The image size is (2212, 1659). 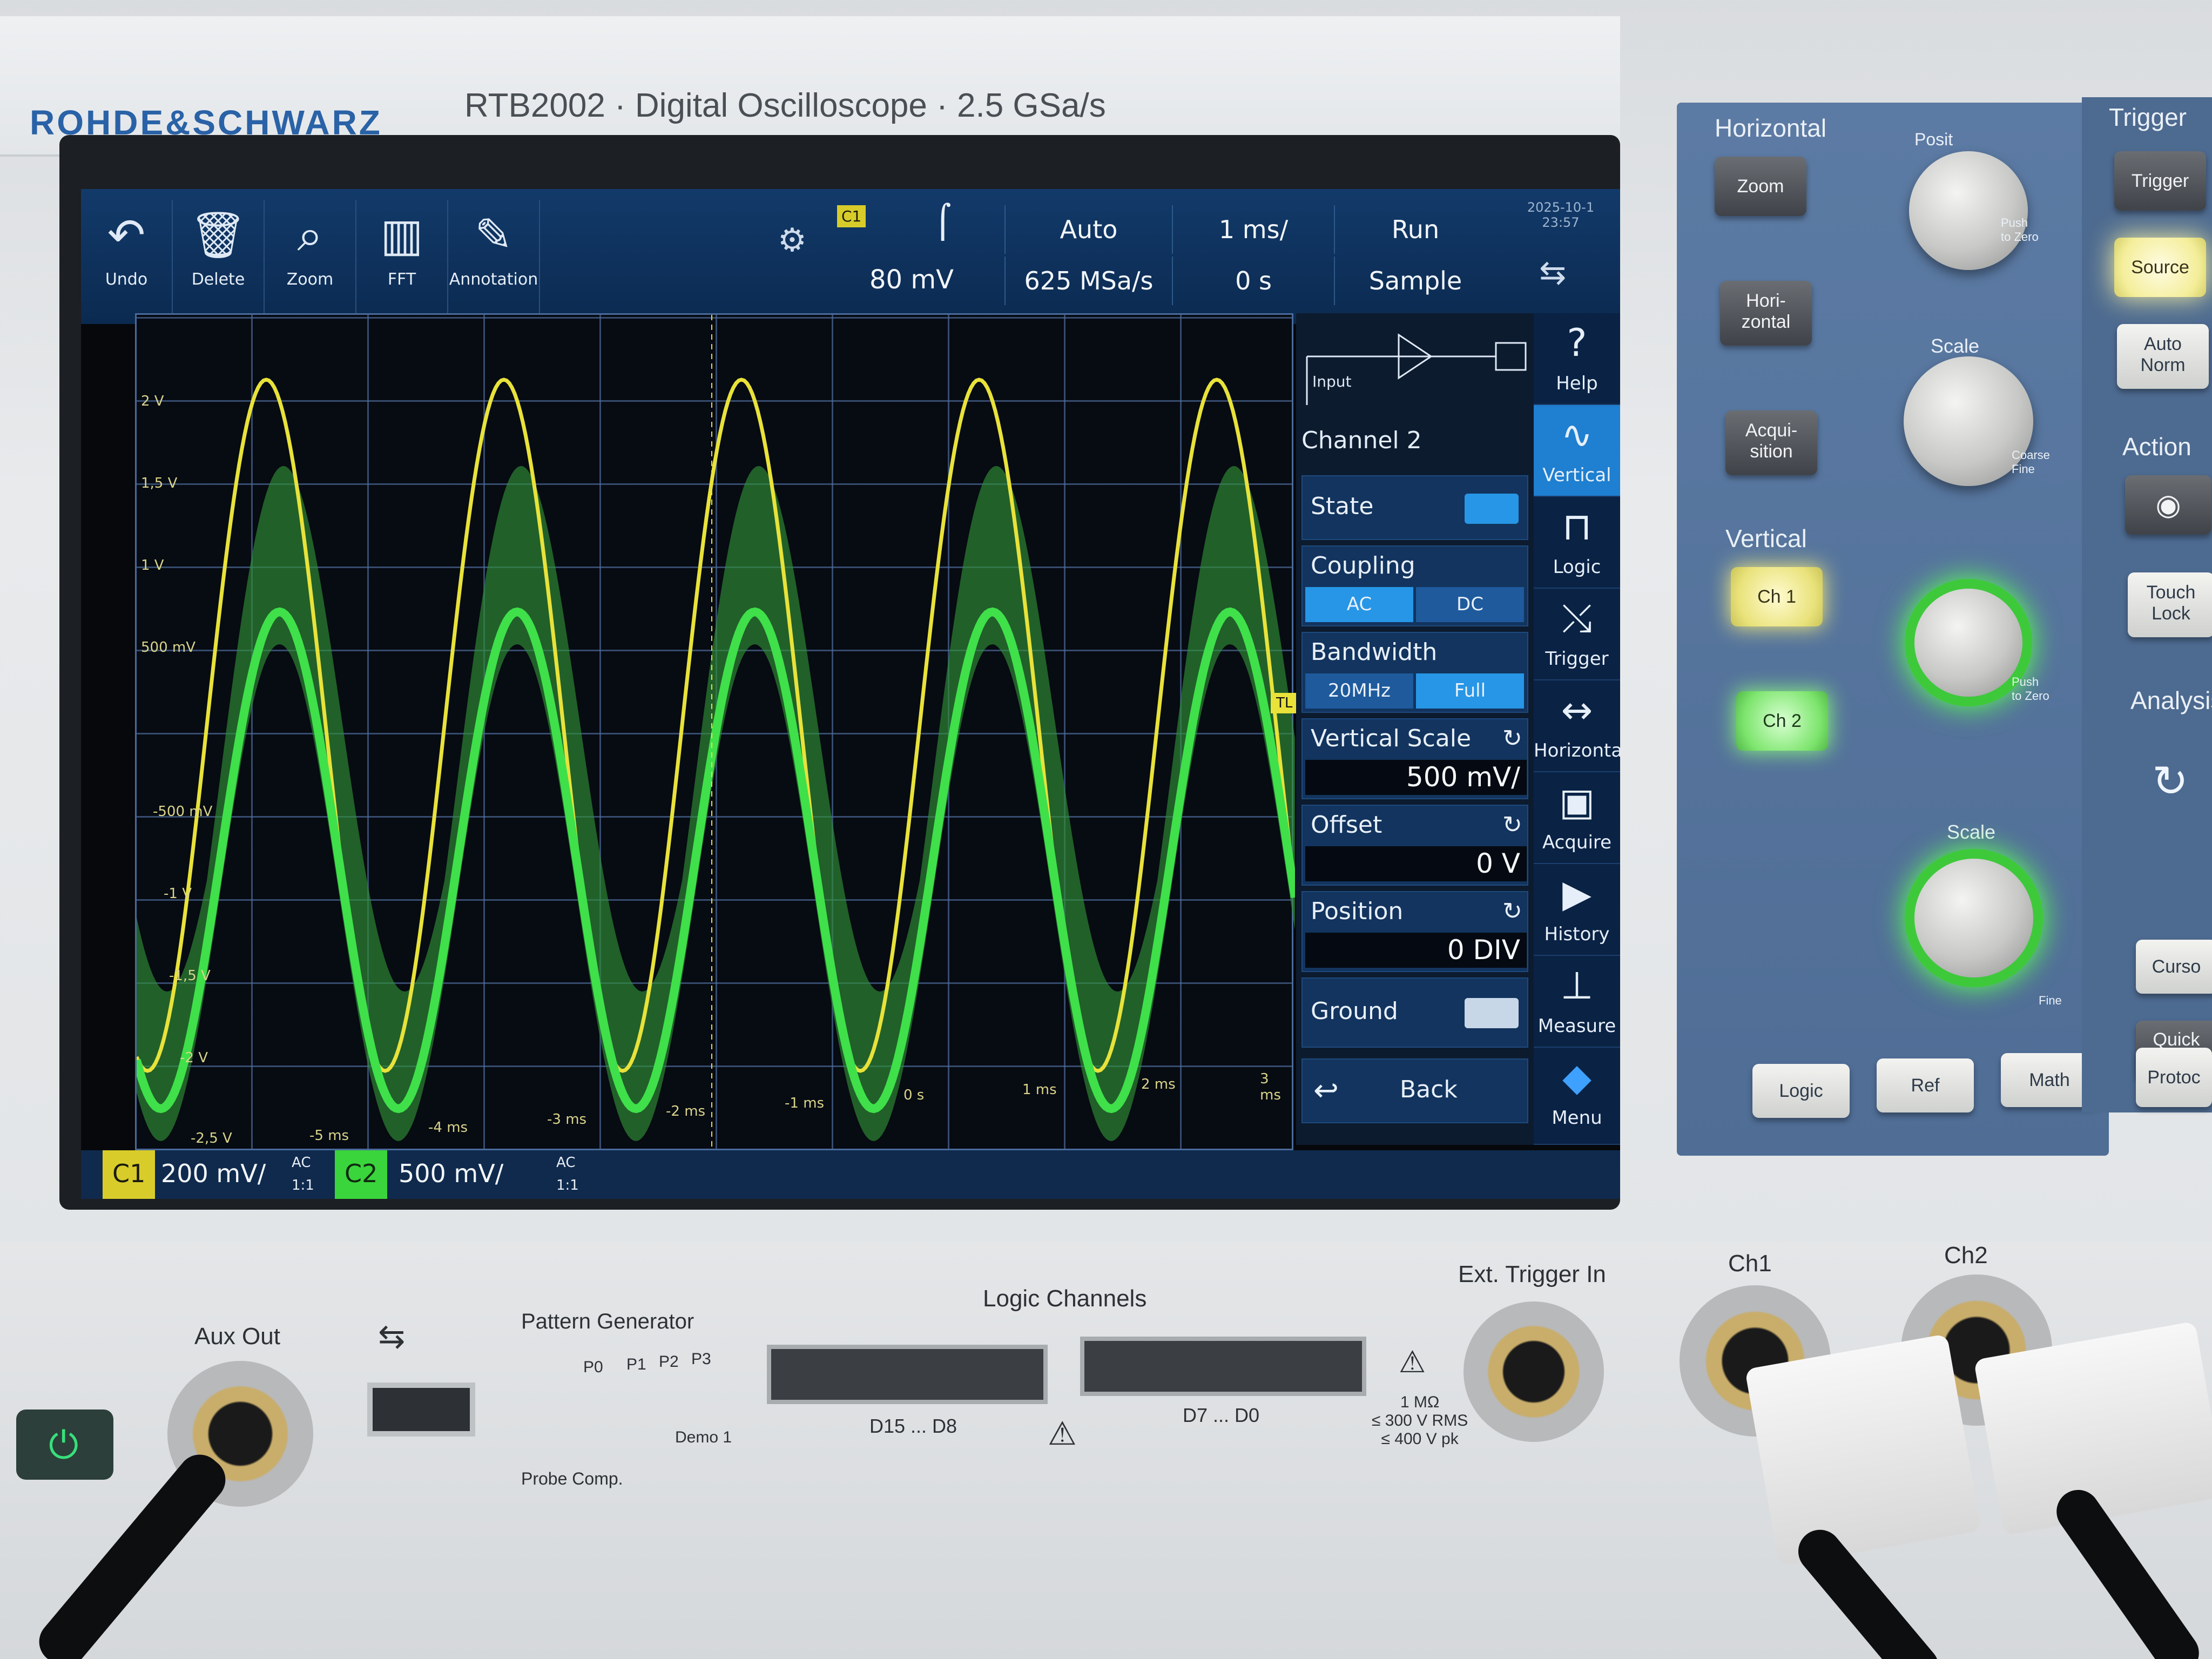 What do you see at coordinates (2170, 781) in the screenshot?
I see `reload-icon: ↻` at bounding box center [2170, 781].